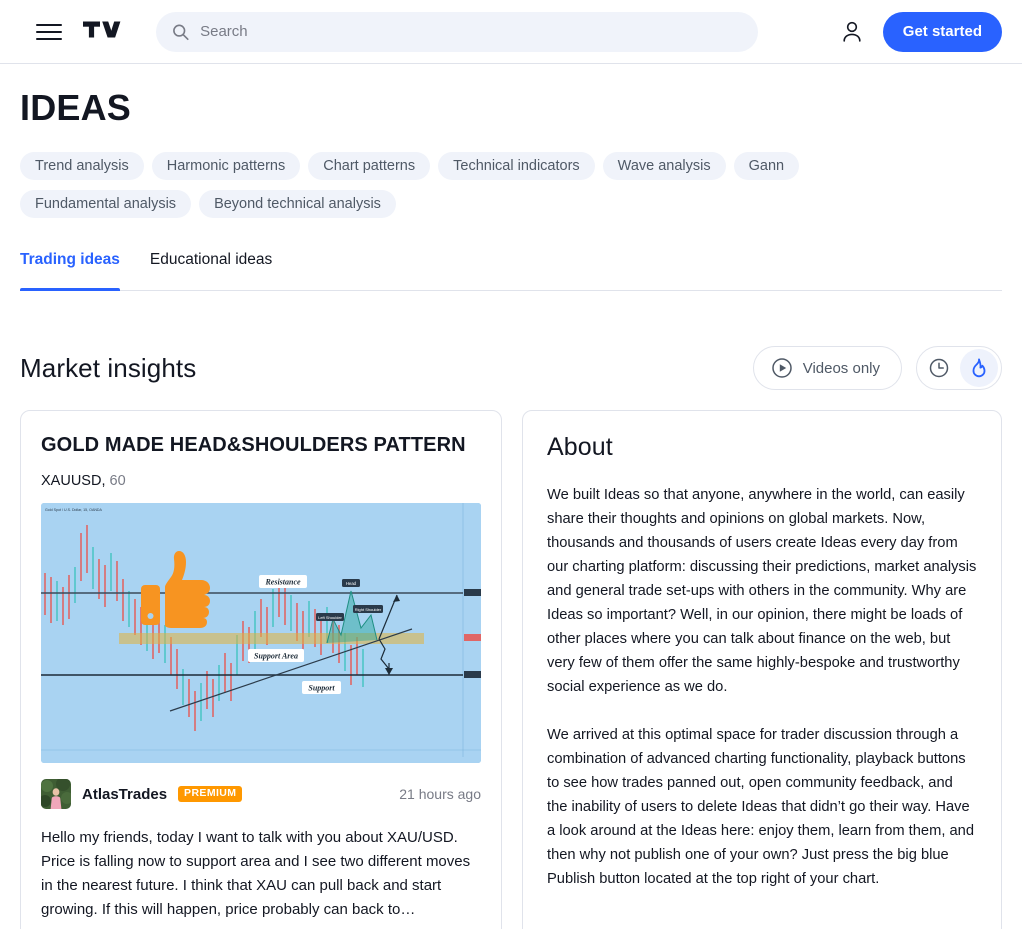 Image resolution: width=1022 pixels, height=929 pixels. I want to click on tab-educational-ideas: Educational ideas, so click(211, 270).